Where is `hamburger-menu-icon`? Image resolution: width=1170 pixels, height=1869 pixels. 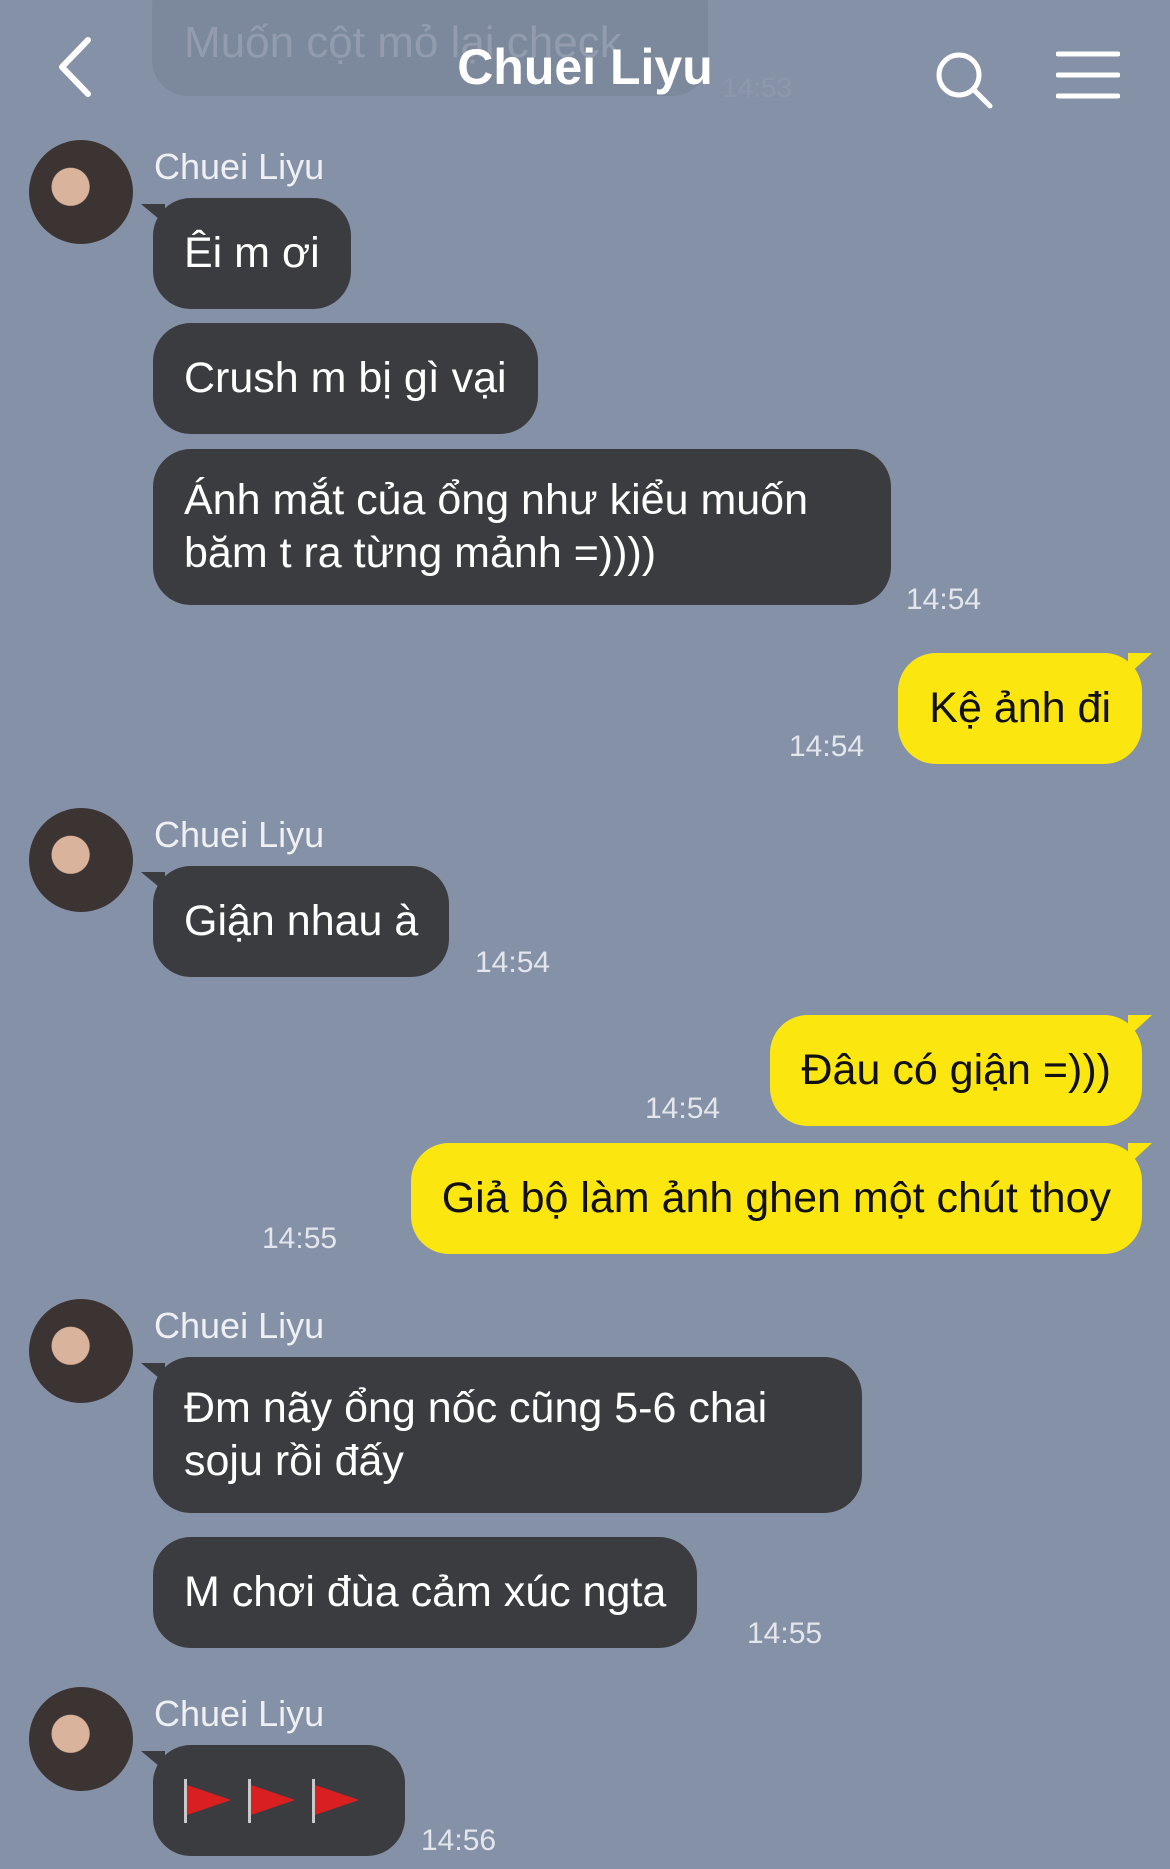
hamburger-menu-icon is located at coordinates (1088, 75).